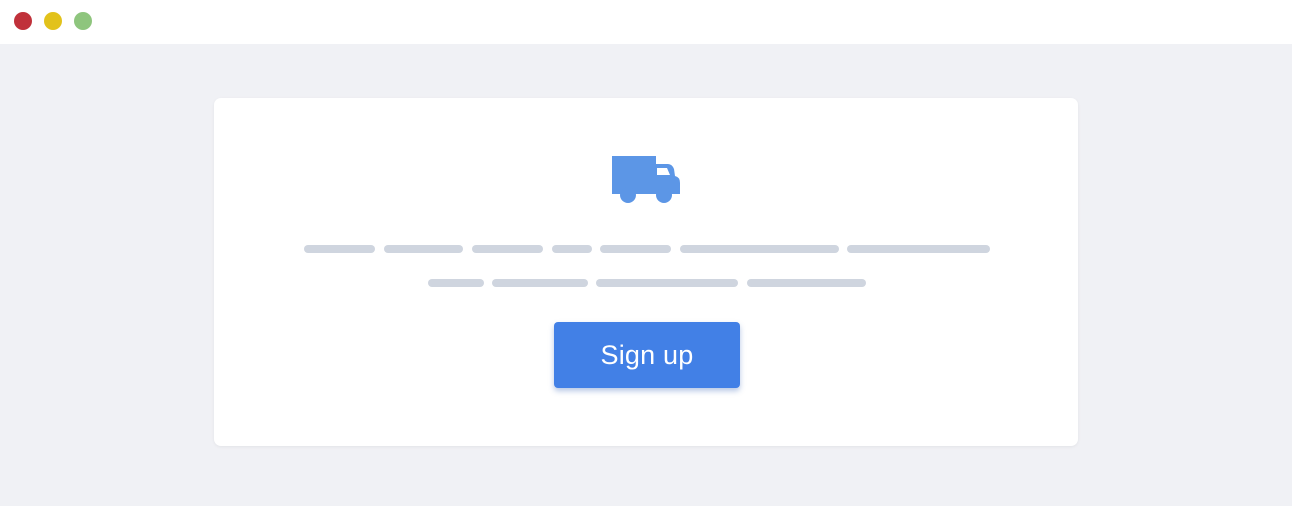 This screenshot has width=1292, height=506. What do you see at coordinates (647, 355) in the screenshot?
I see `signup-button: Sign up` at bounding box center [647, 355].